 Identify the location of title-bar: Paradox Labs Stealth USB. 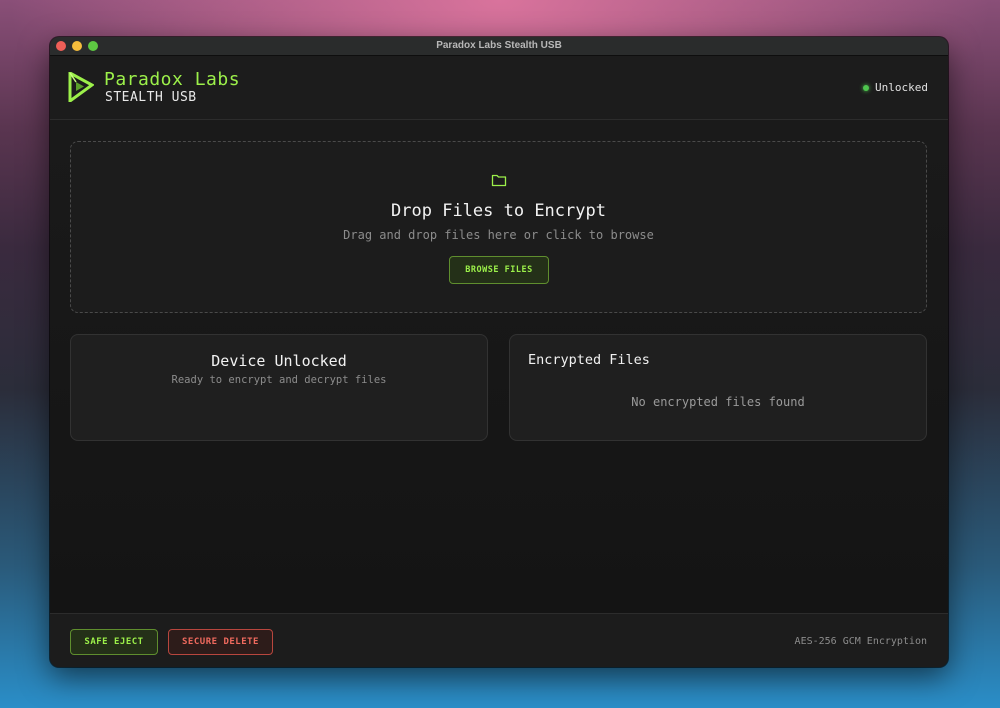
(499, 46).